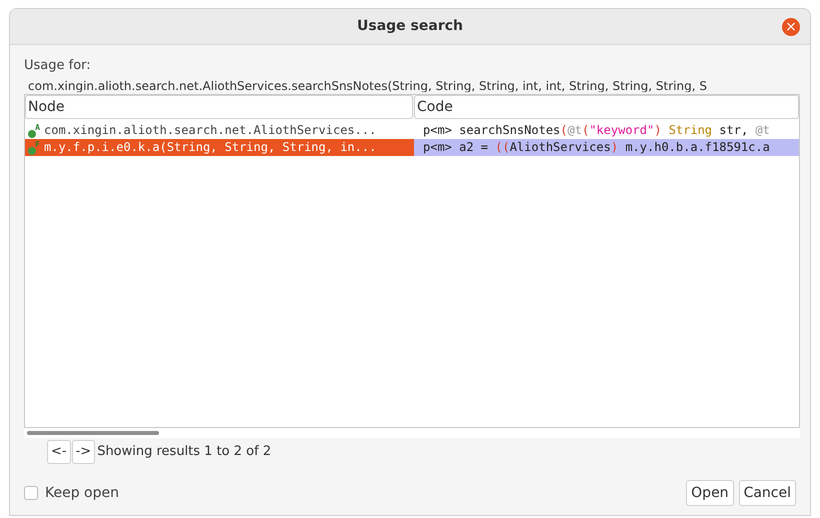 The height and width of the screenshot is (518, 820). What do you see at coordinates (93, 433) in the screenshot?
I see `scrollbar` at bounding box center [93, 433].